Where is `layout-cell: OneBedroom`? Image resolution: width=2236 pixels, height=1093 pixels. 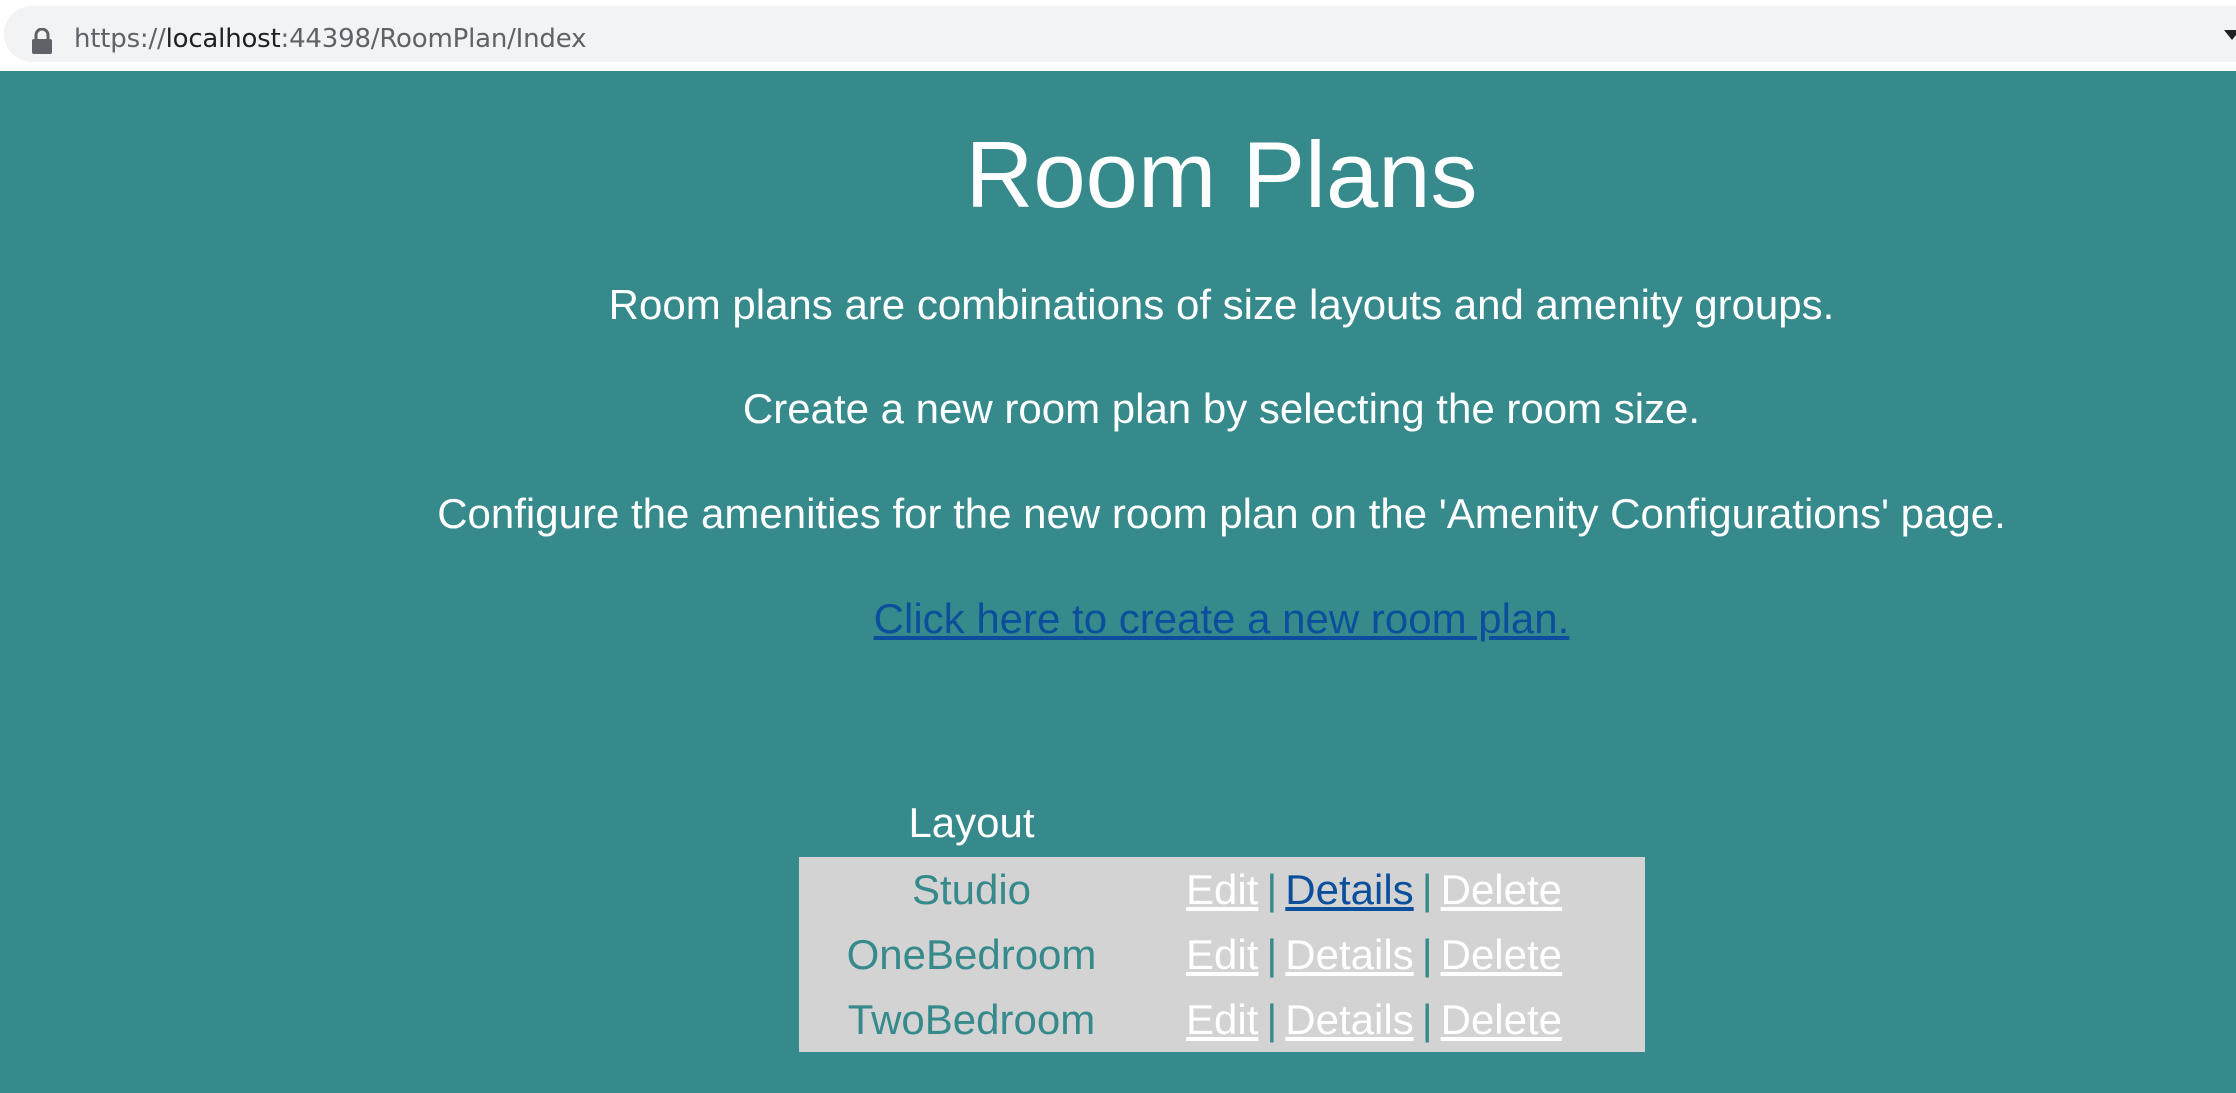
layout-cell: OneBedroom is located at coordinates (971, 954).